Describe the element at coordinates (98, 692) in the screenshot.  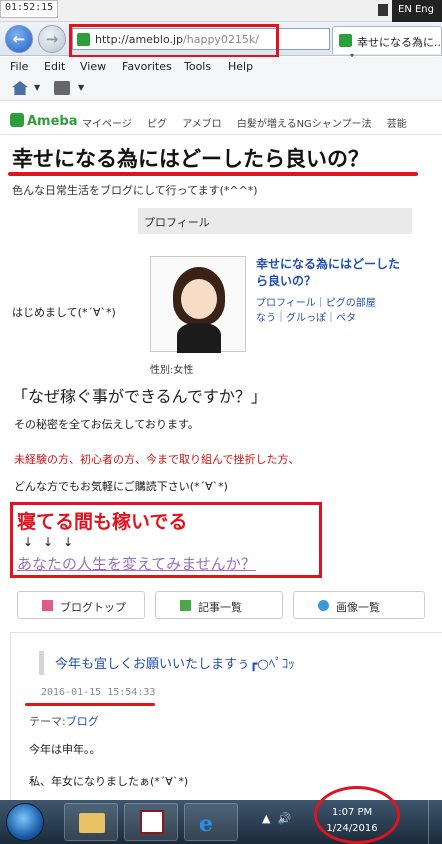
I see `article-date: 2016-01-15 15:54:33` at that location.